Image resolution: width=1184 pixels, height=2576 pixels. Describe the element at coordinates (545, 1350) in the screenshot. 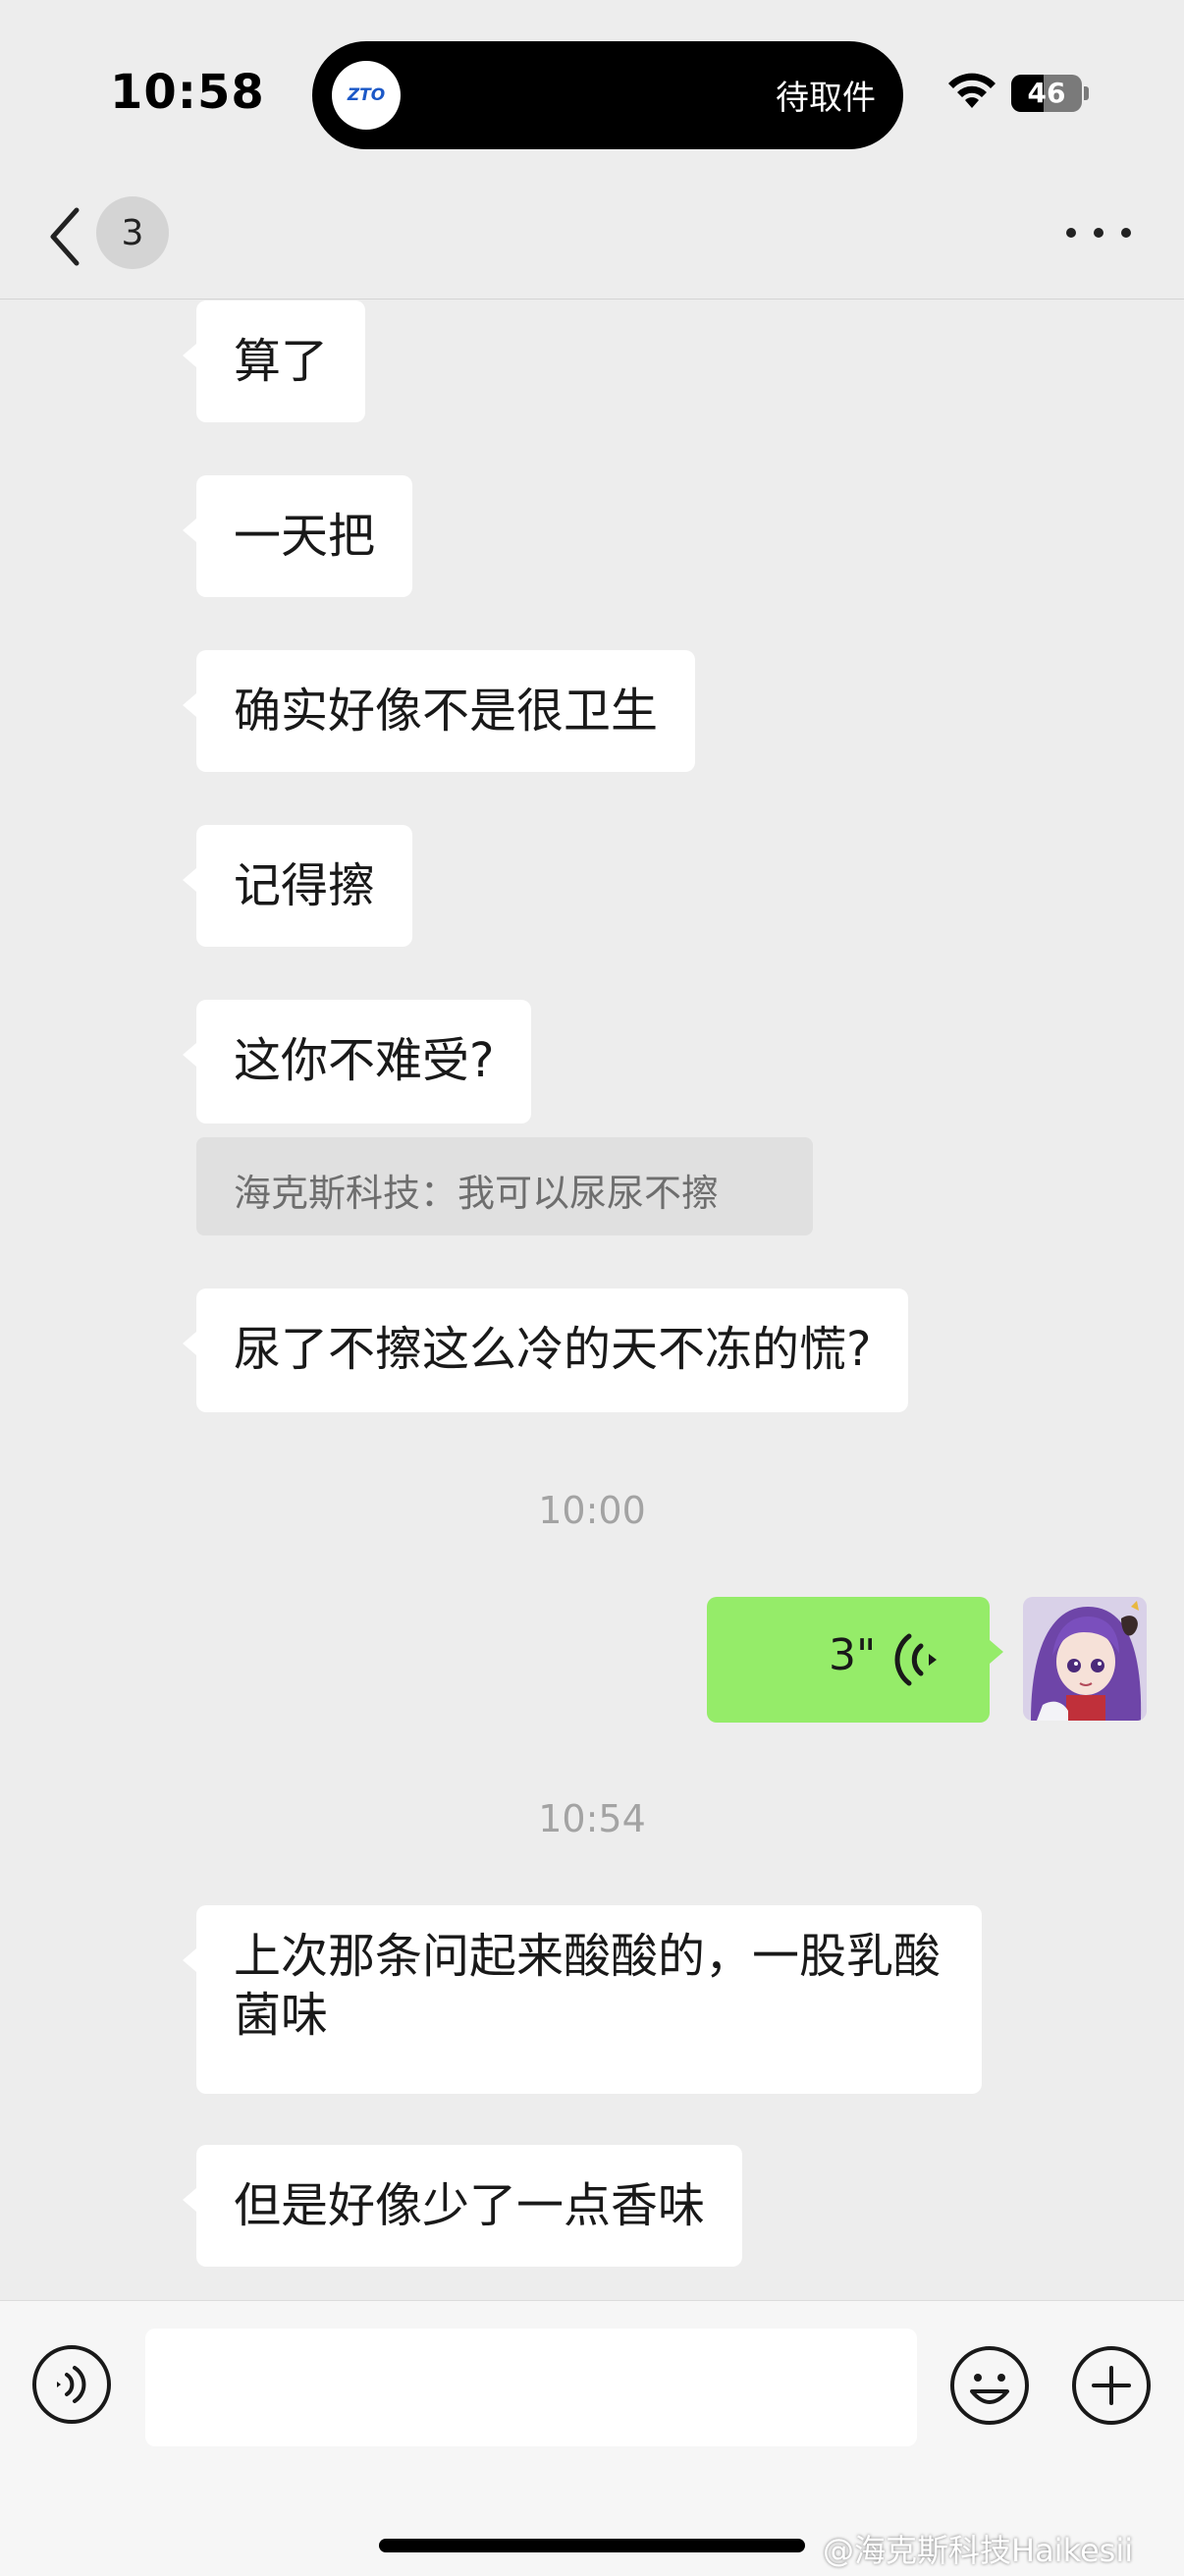

I see `message-bubble: 尿了不擦这么冷的天不冻的慌?` at that location.